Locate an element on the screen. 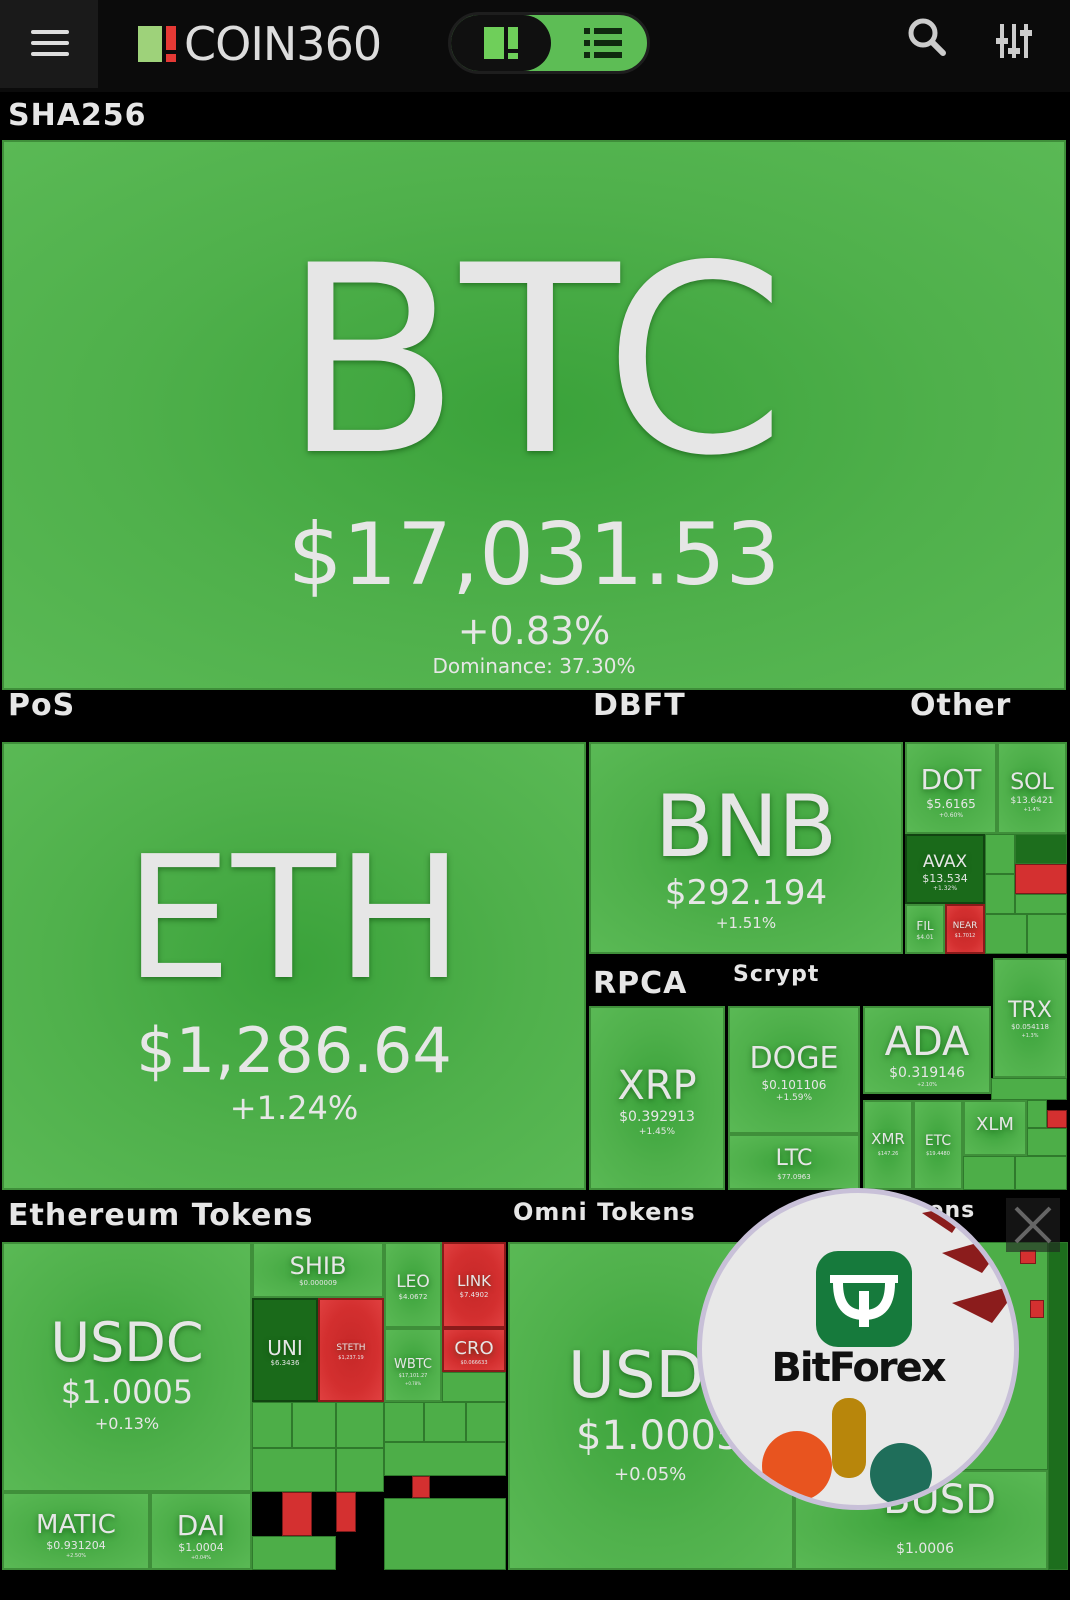 The image size is (1070, 1600). coin-price: $0.000009 is located at coordinates (318, 1283).